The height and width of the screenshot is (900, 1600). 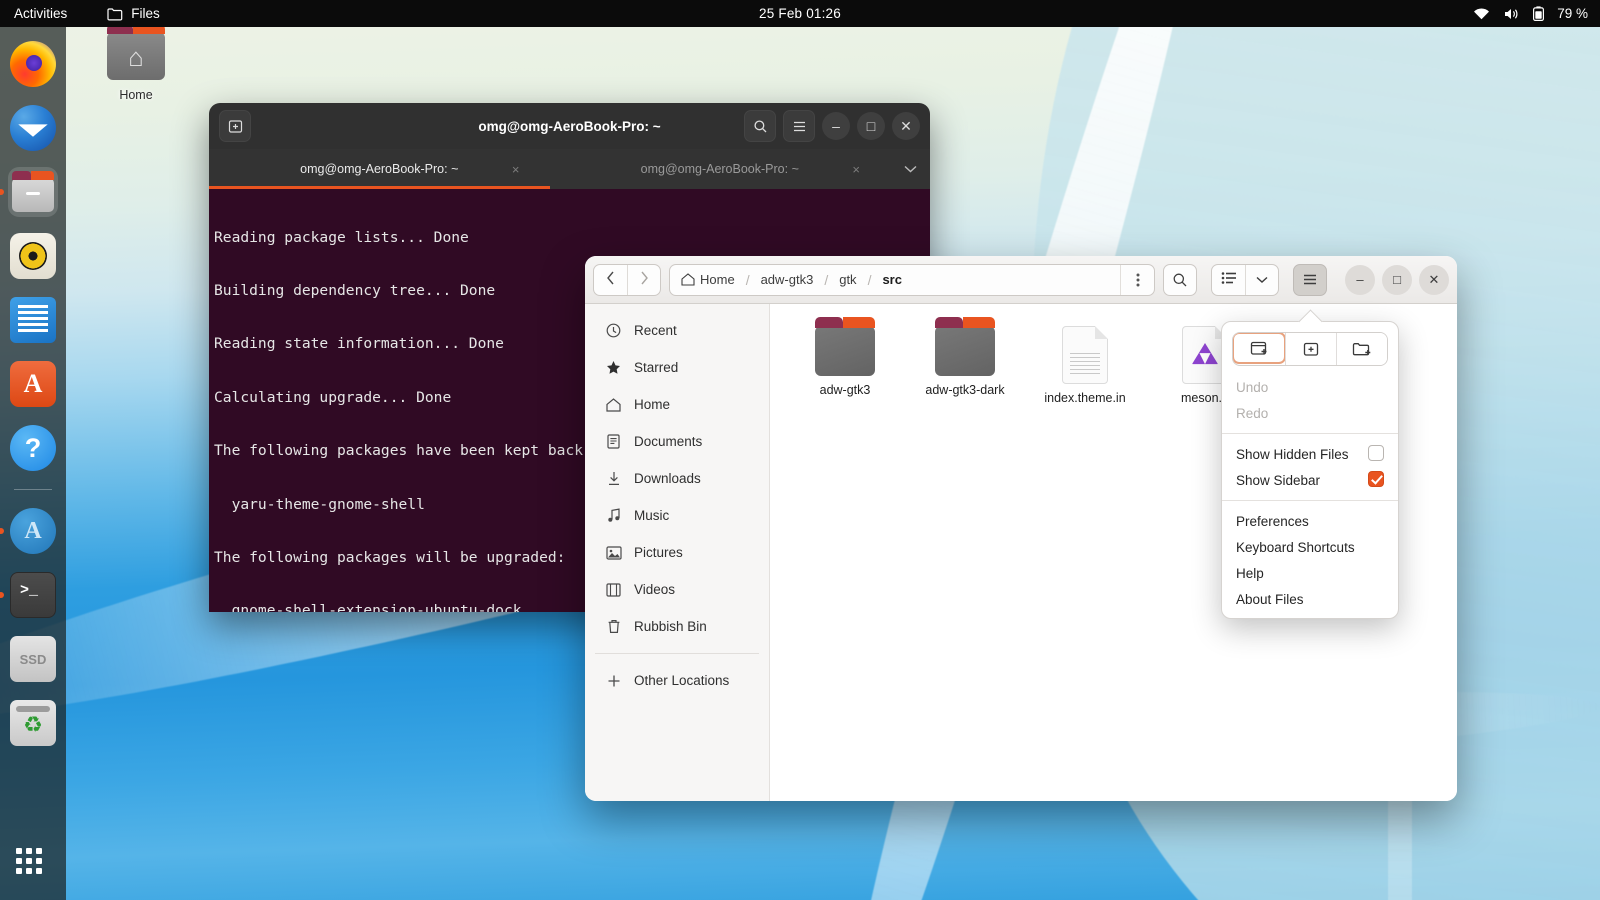 I want to click on clock: 25 Feb 01:26, so click(x=800, y=13).